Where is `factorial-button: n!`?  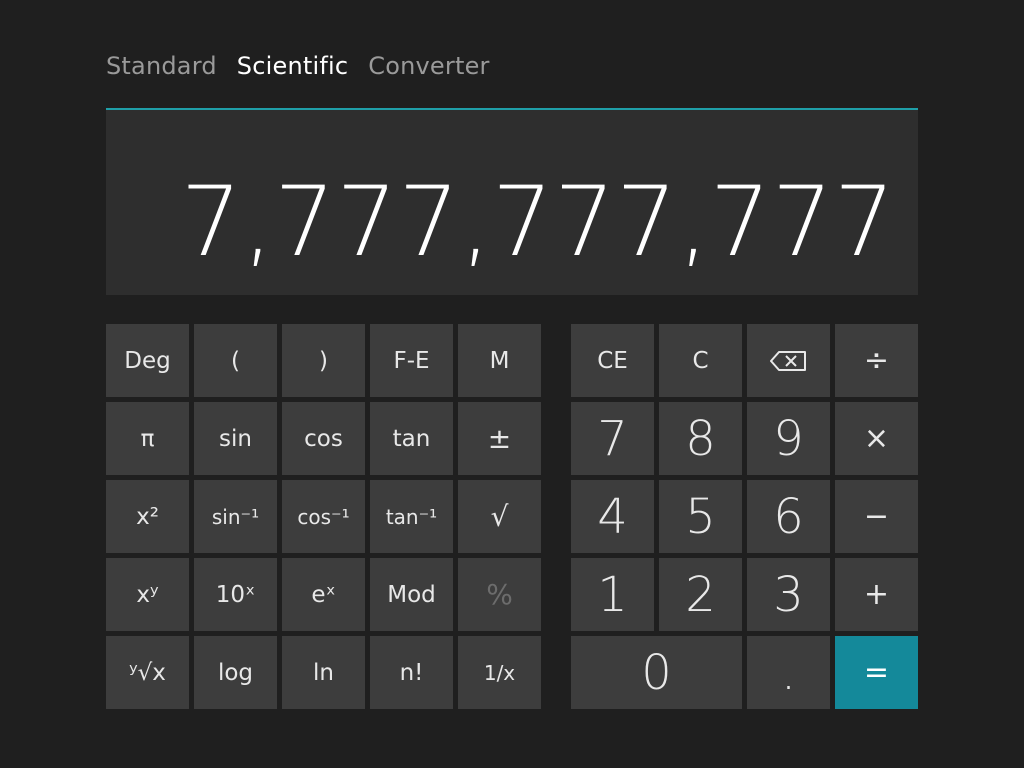
factorial-button: n! is located at coordinates (411, 672).